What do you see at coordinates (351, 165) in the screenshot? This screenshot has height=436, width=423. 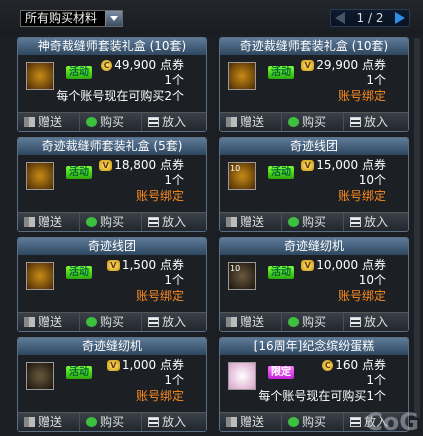 I see `price-value: 15,000 点券` at bounding box center [351, 165].